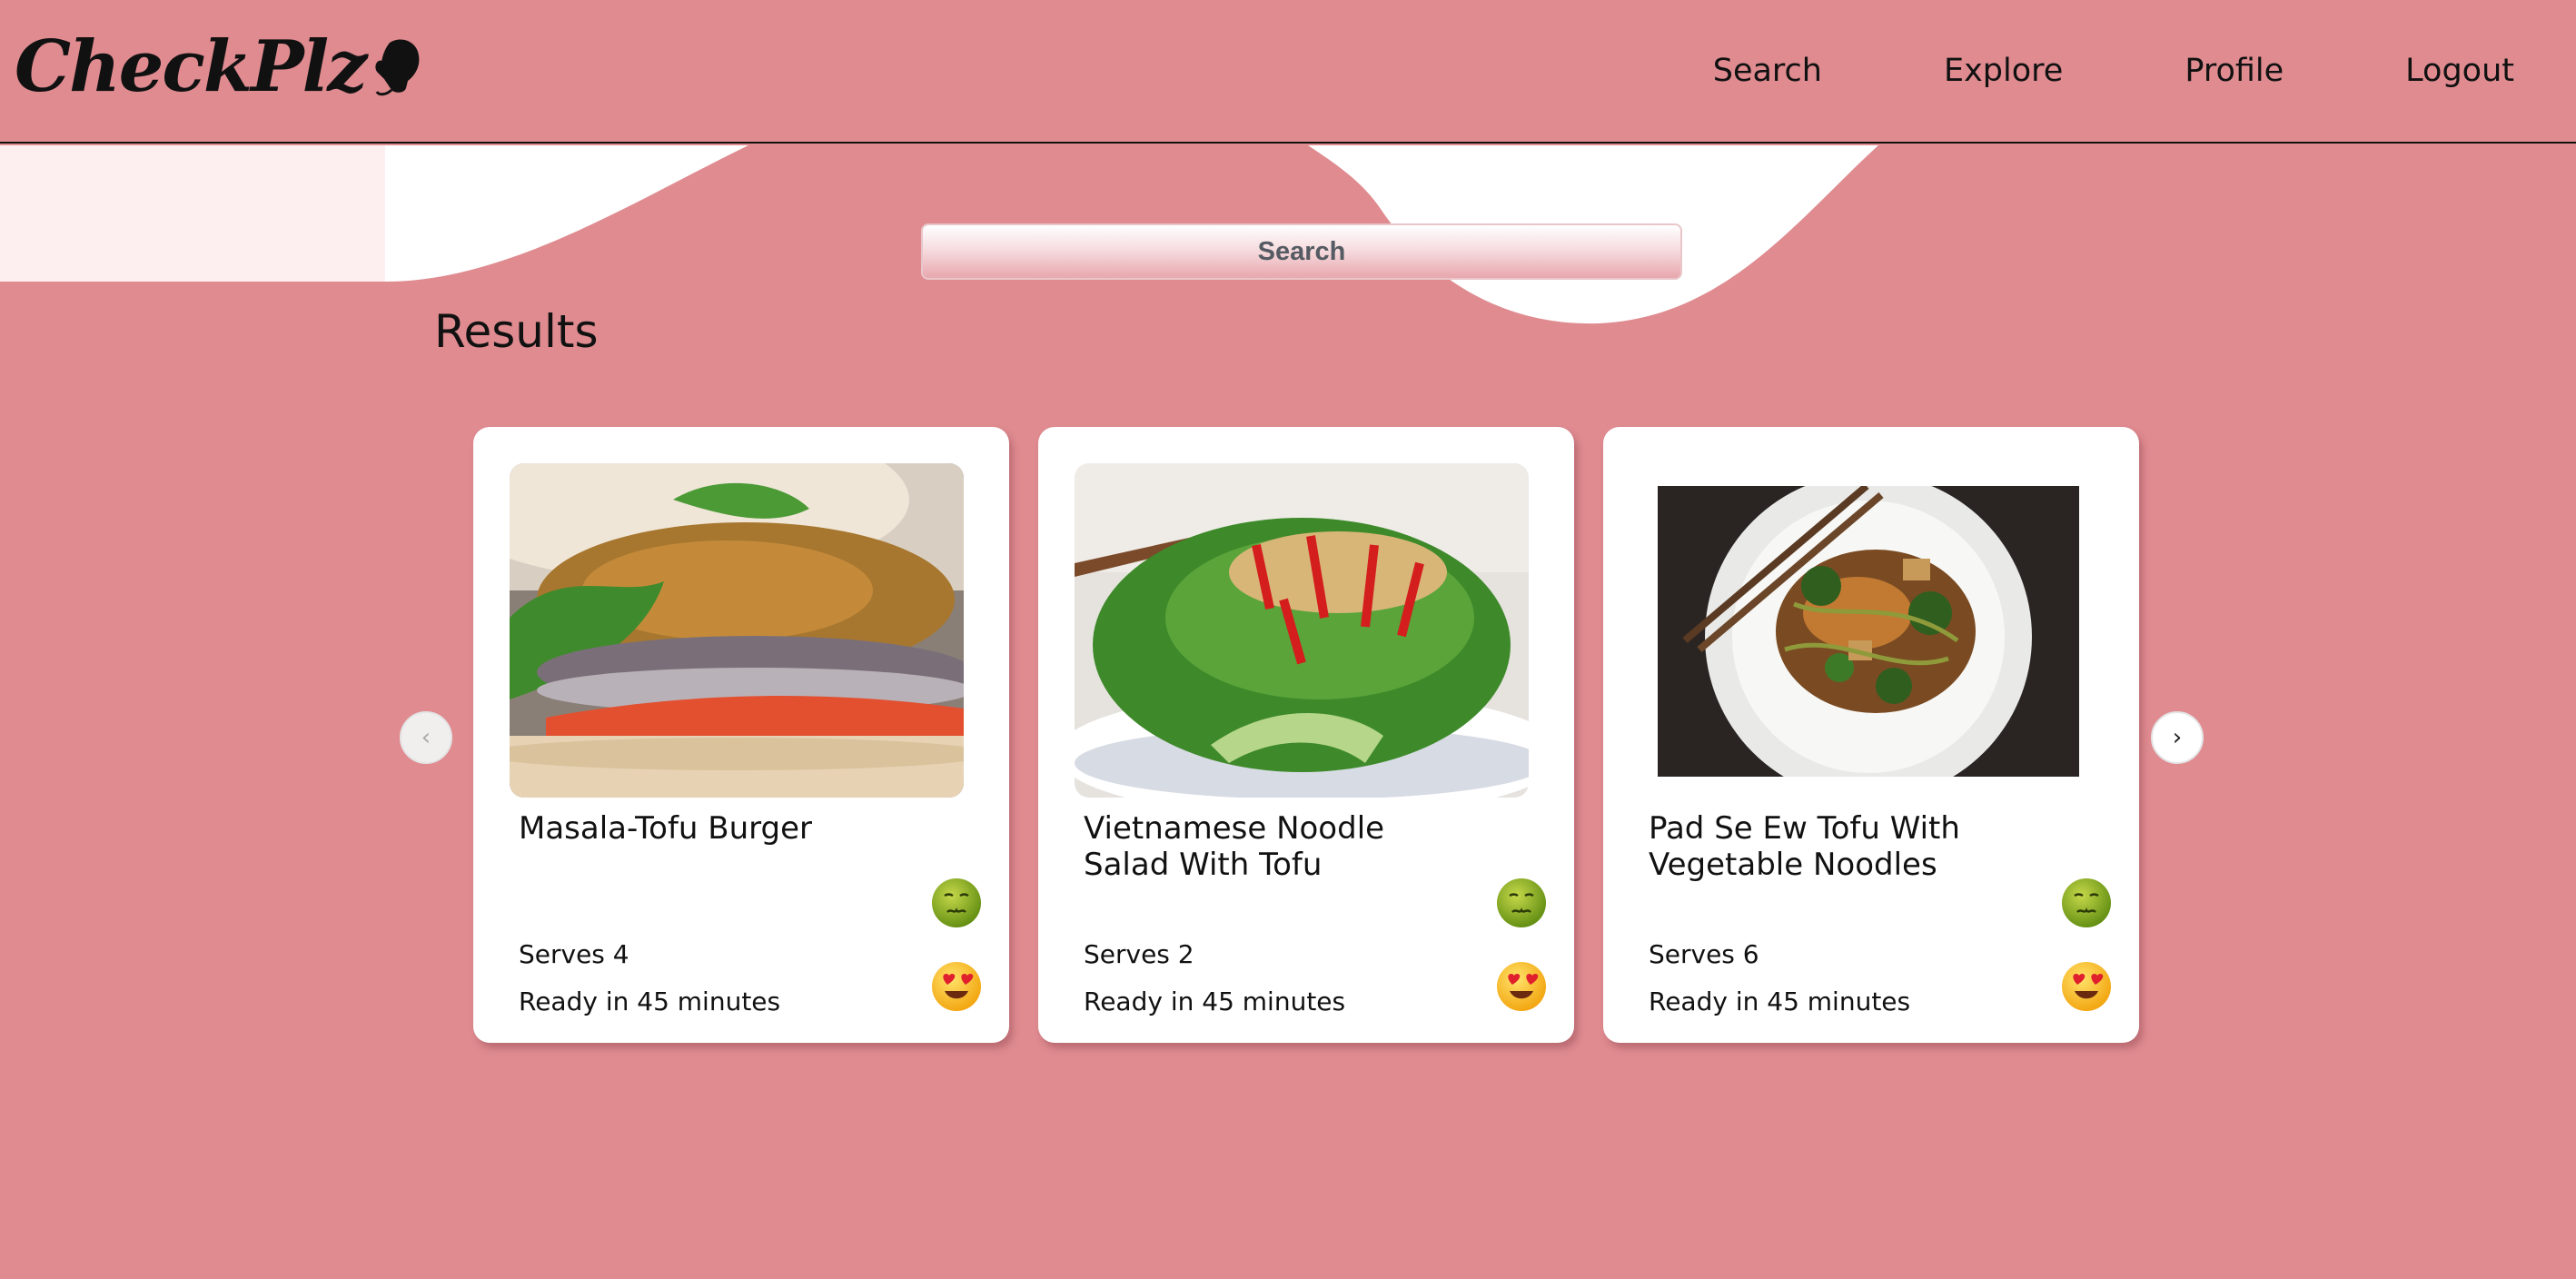  I want to click on recipe-title: Pad Se Ew Tofu With Vegetable Noodles, so click(1844, 846).